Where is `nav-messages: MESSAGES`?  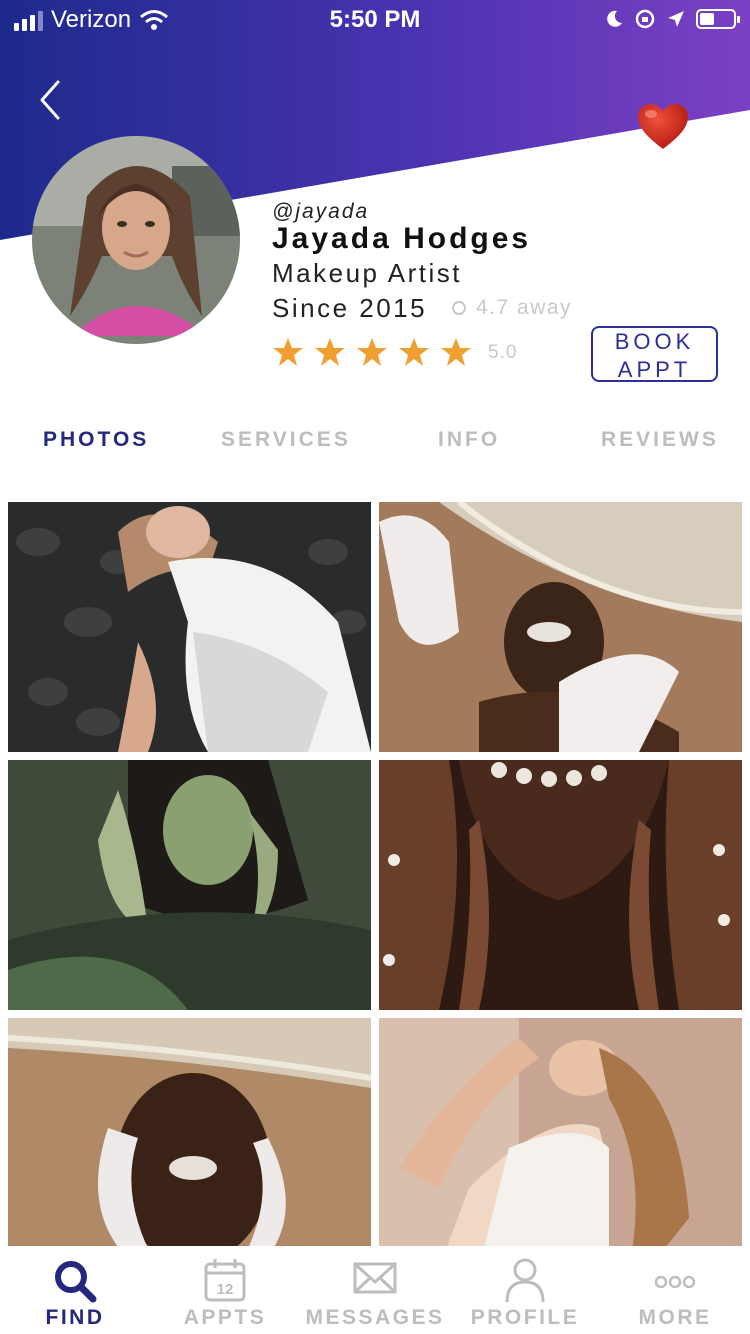
nav-messages: MESSAGES is located at coordinates (375, 1290).